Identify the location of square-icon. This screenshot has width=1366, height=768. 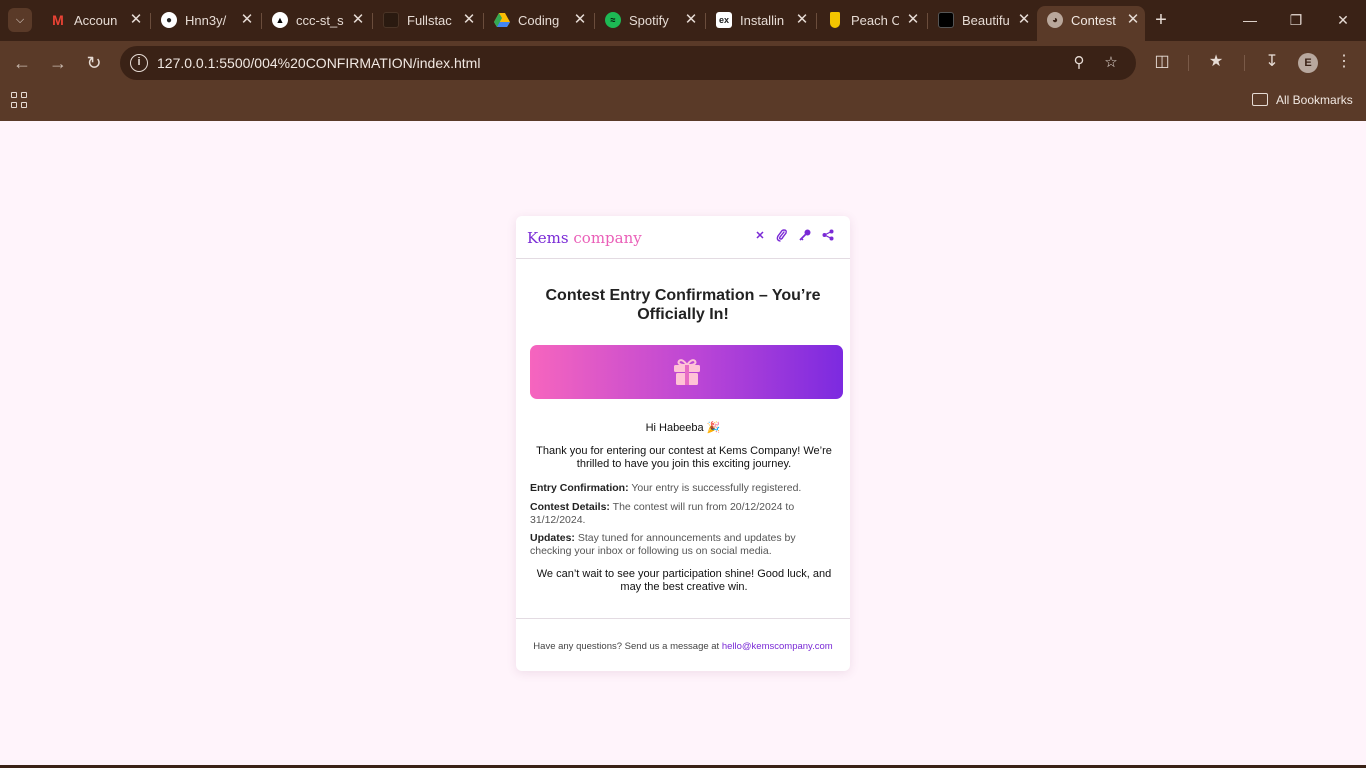
(391, 20).